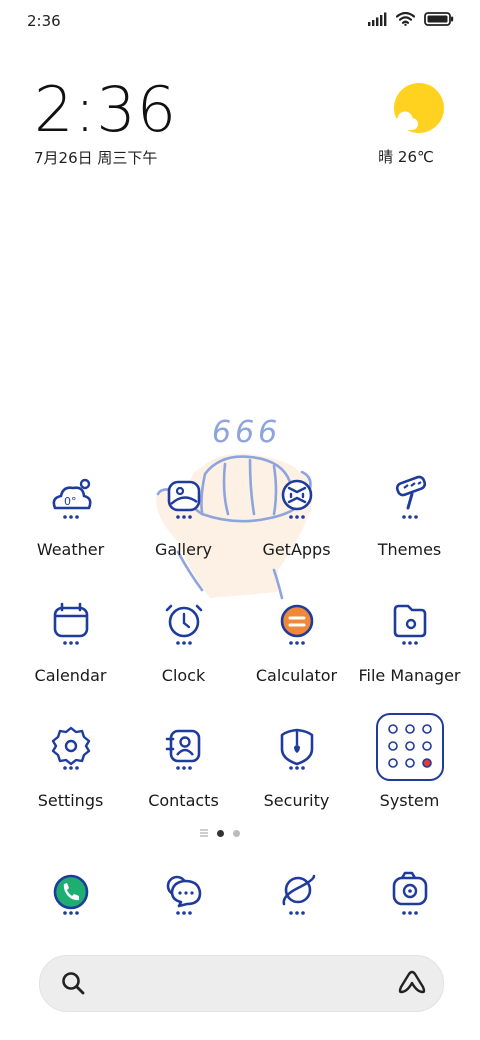 The width and height of the screenshot is (480, 1040). I want to click on settings-icon, so click(71, 753).